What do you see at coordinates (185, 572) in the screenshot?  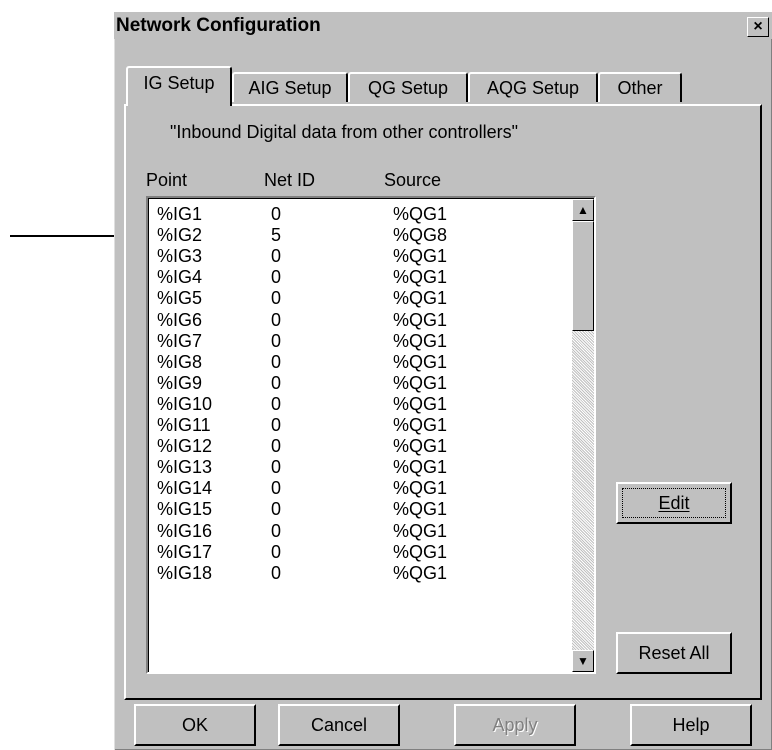 I see `point-cell: %IG18` at bounding box center [185, 572].